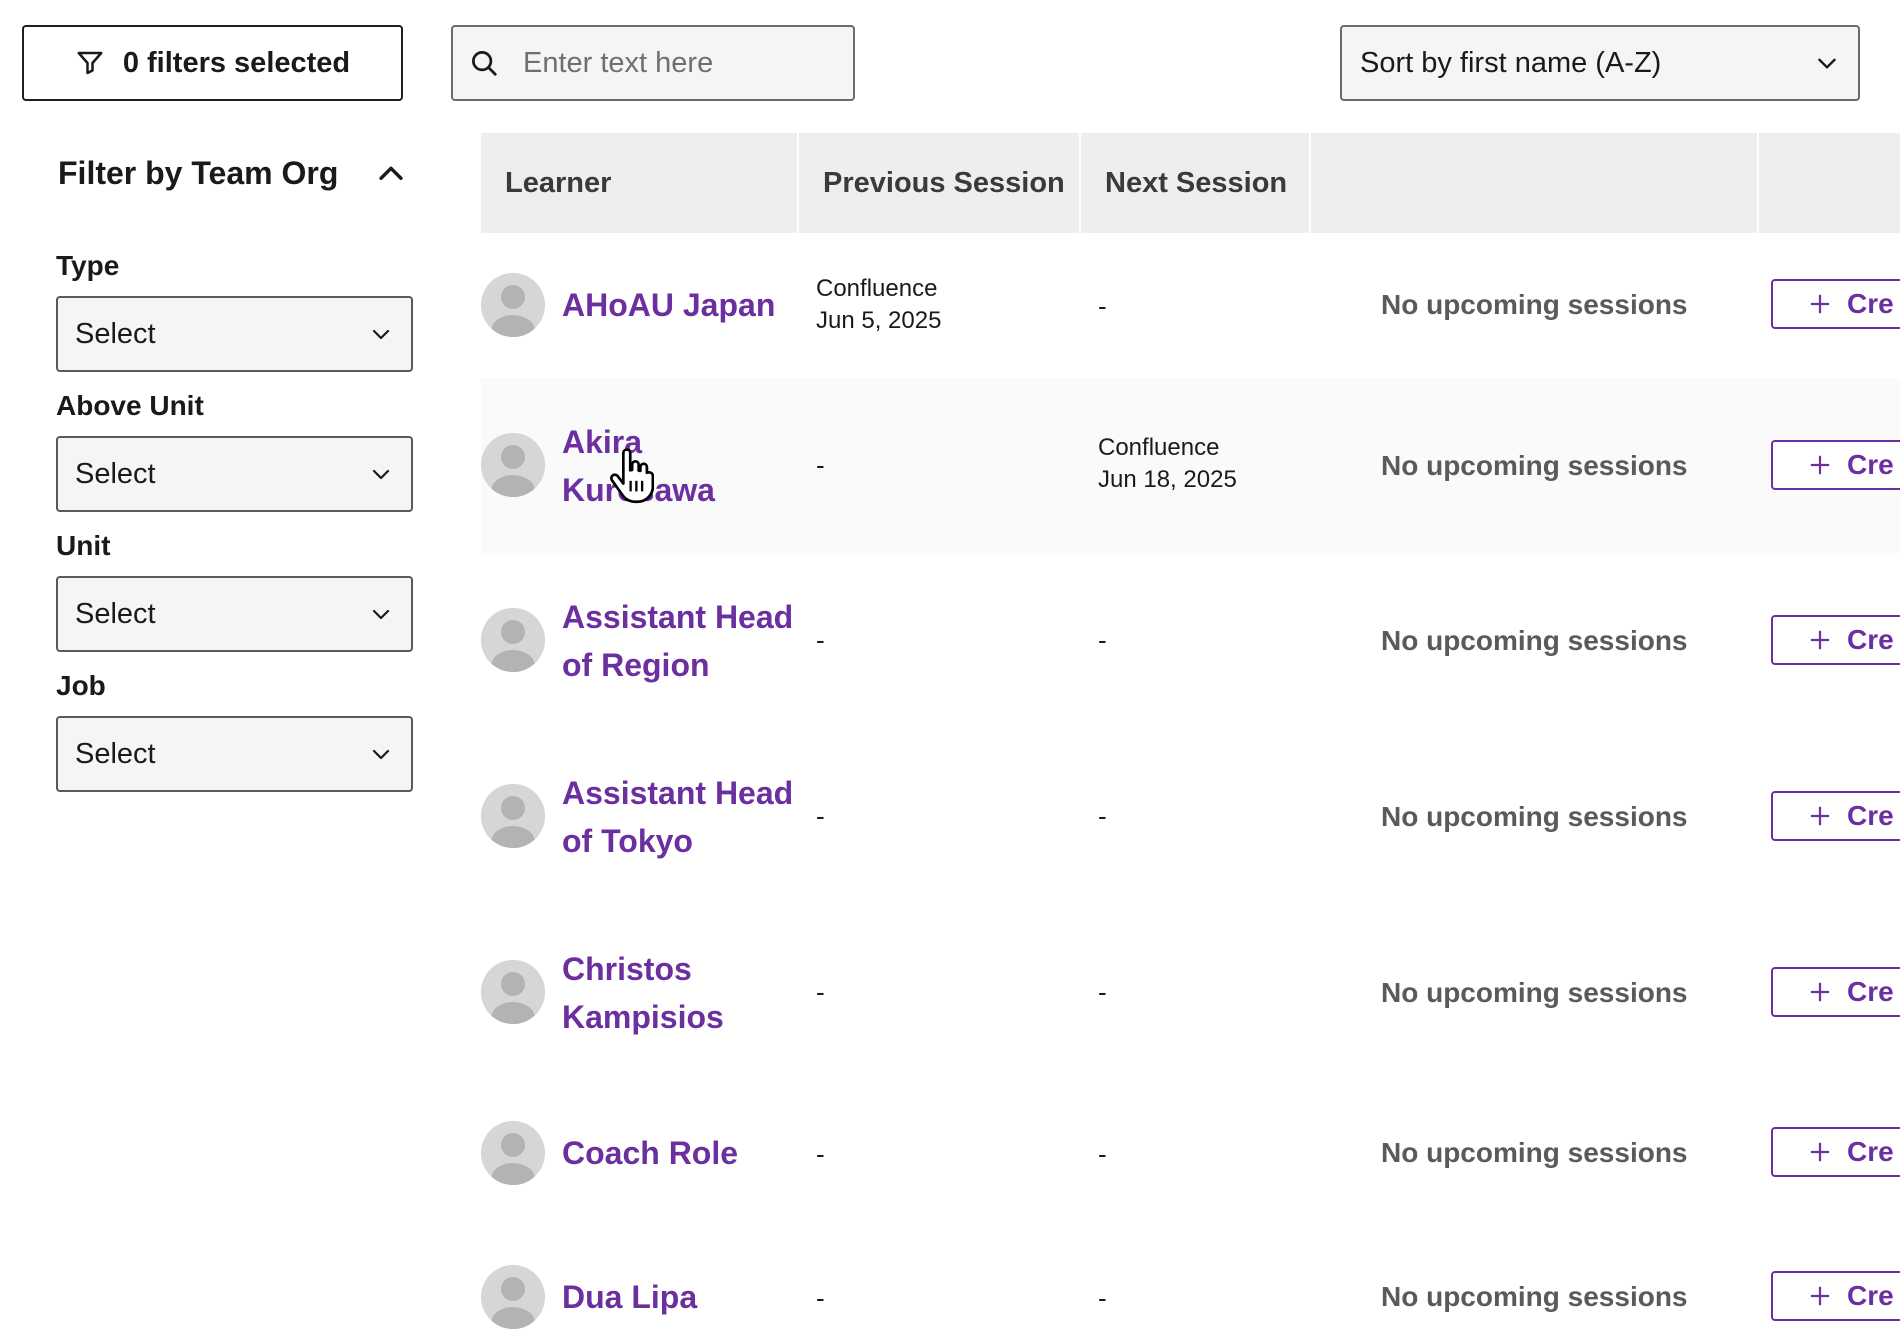 The height and width of the screenshot is (1344, 1900). Describe the element at coordinates (391, 174) in the screenshot. I see `chevron-up-icon` at that location.